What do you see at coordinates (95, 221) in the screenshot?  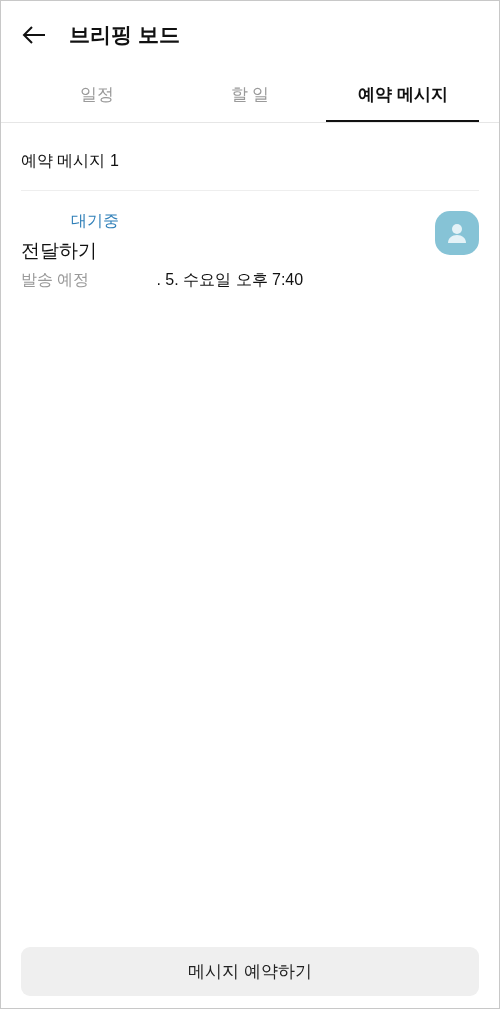 I see `status-label: 대기중` at bounding box center [95, 221].